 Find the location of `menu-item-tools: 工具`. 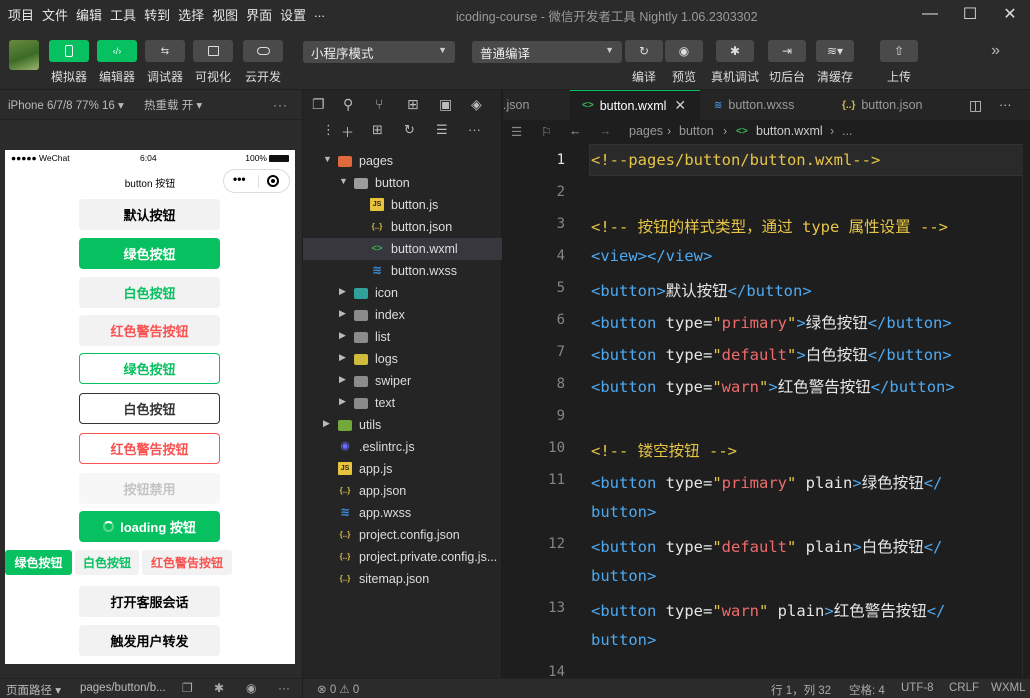

menu-item-tools: 工具 is located at coordinates (123, 14).